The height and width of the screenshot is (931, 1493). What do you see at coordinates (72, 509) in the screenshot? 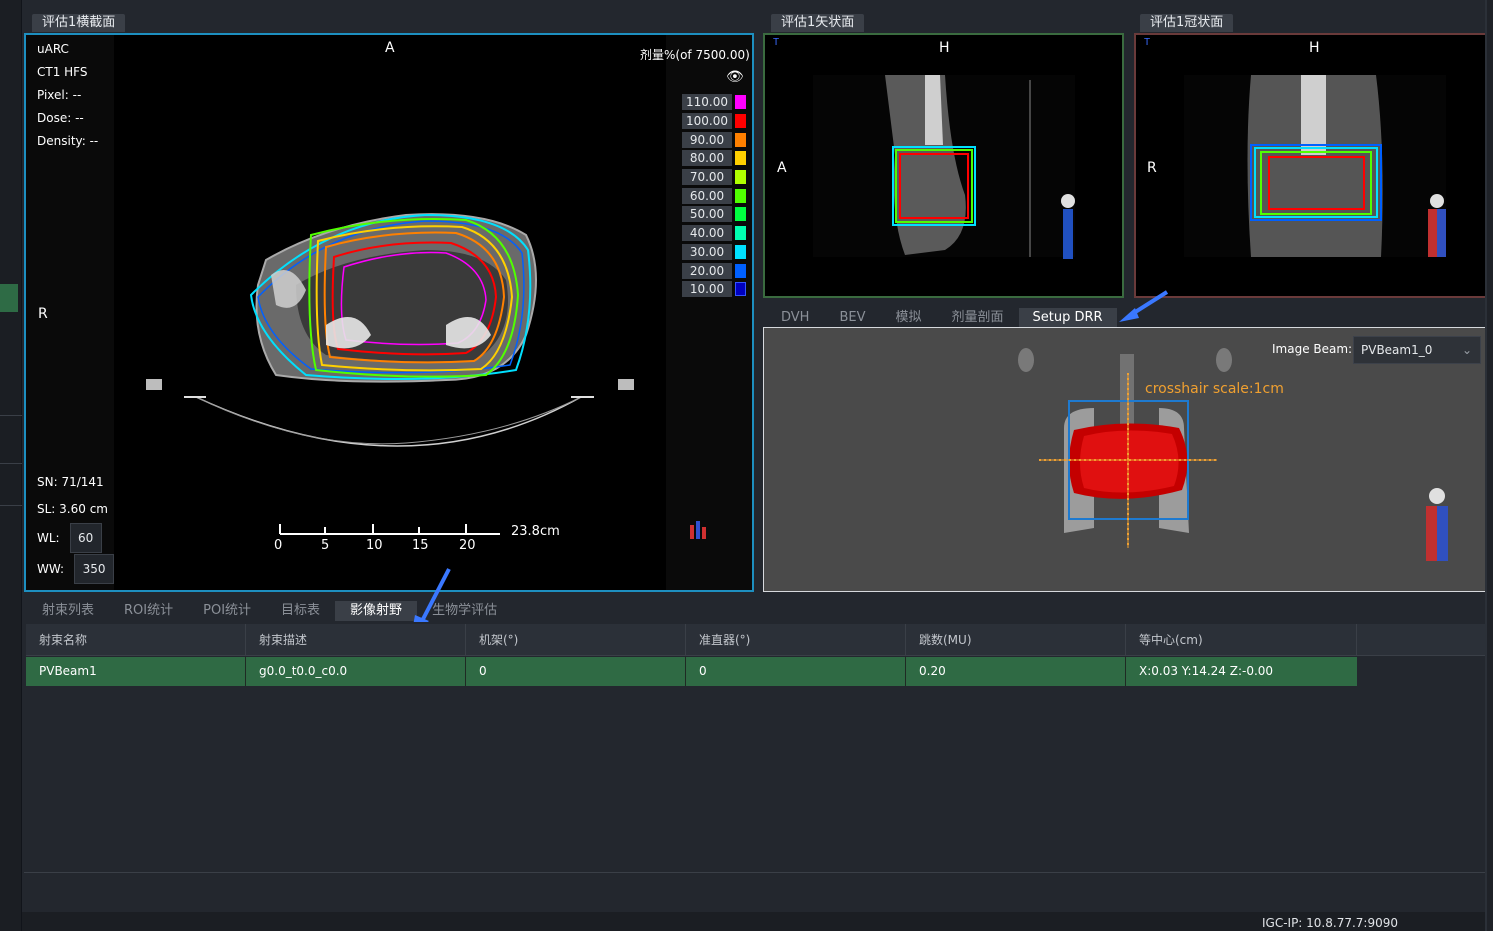
I see `slice-location: SL: 3.60 cm` at bounding box center [72, 509].